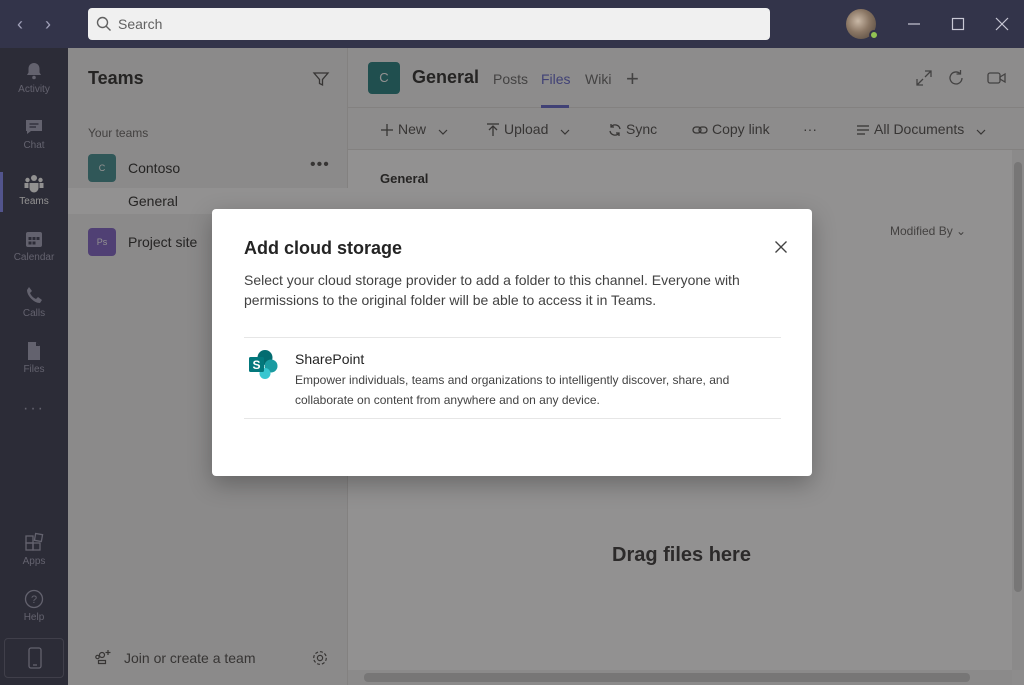 Image resolution: width=1024 pixels, height=685 pixels. Describe the element at coordinates (256, 365) in the screenshot. I see `svg-text: S` at that location.